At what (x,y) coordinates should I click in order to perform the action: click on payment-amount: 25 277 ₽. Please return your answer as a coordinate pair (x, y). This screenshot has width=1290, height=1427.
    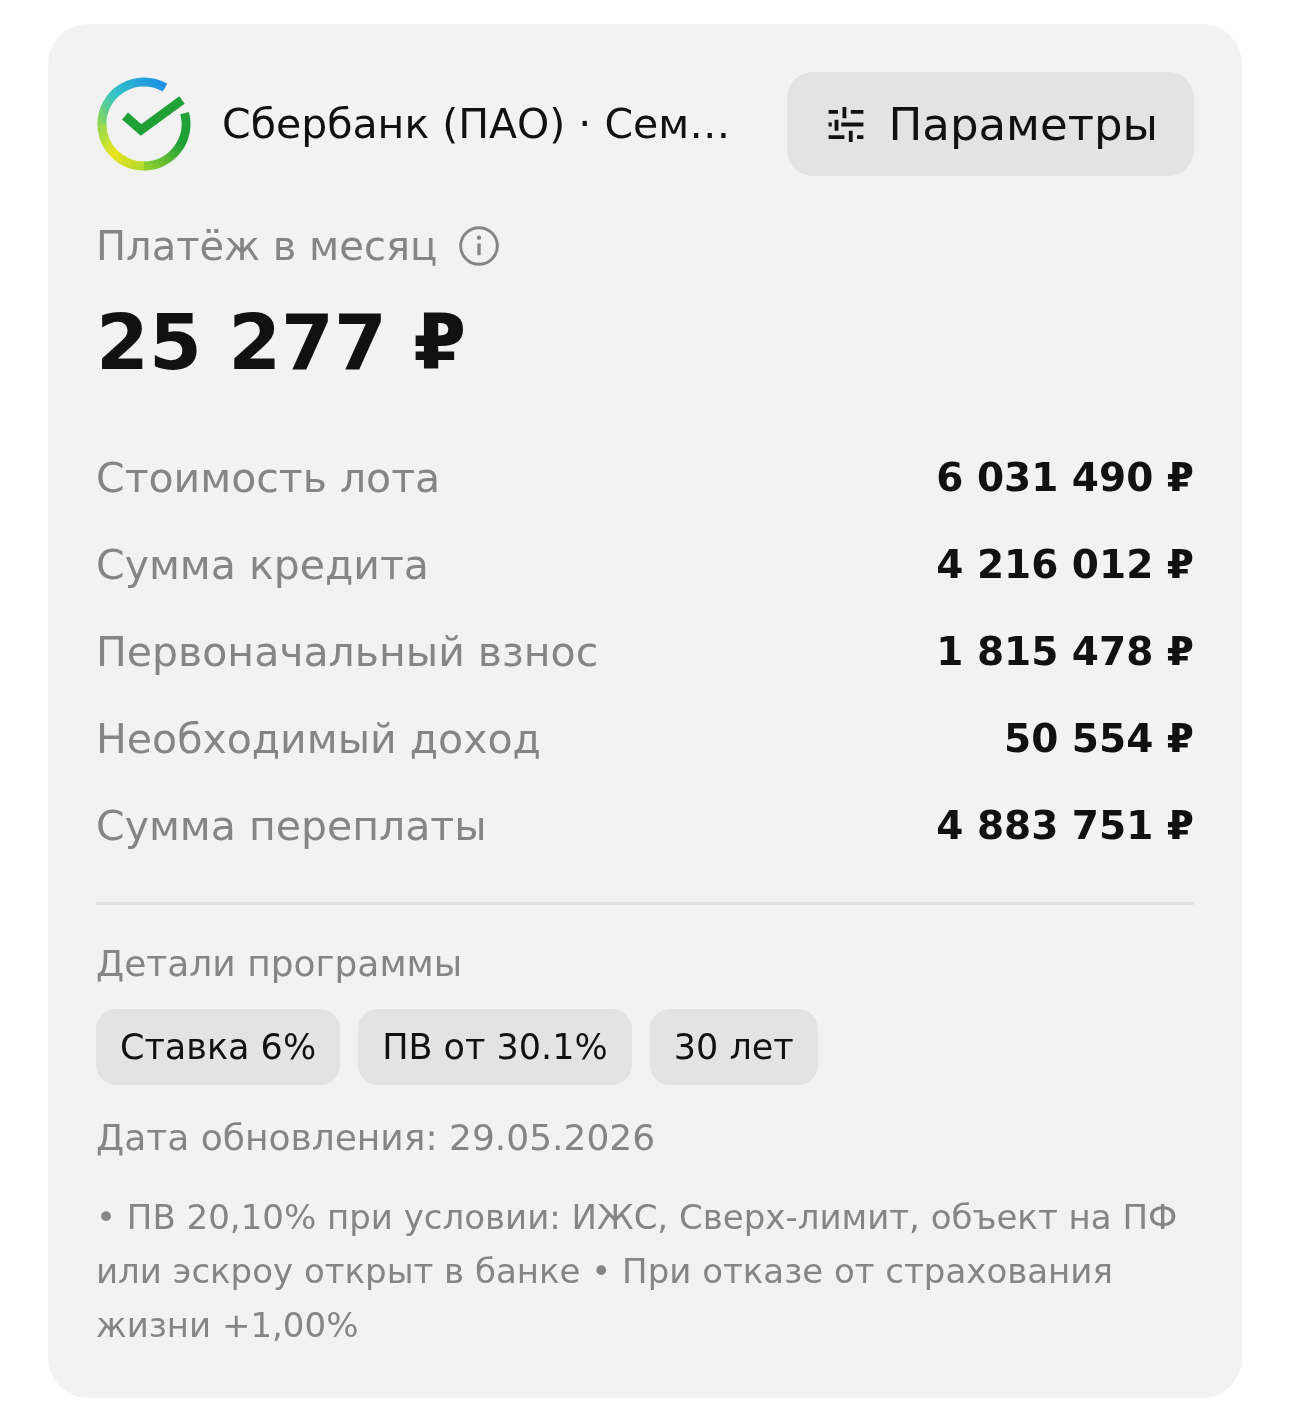
    Looking at the image, I should click on (282, 343).